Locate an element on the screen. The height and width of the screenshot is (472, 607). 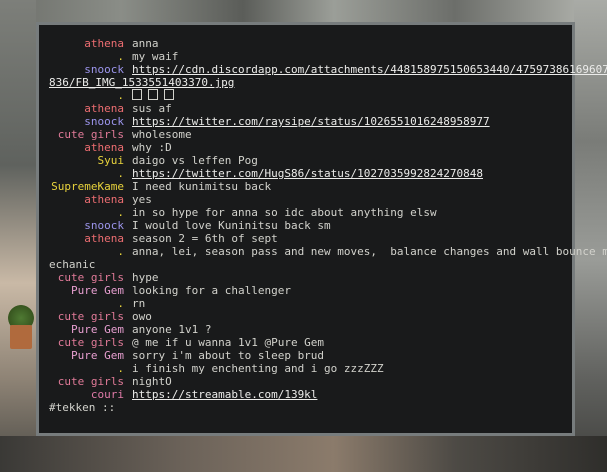
chat-message: athena season 2 = 6th of sept is located at coordinates (306, 238).